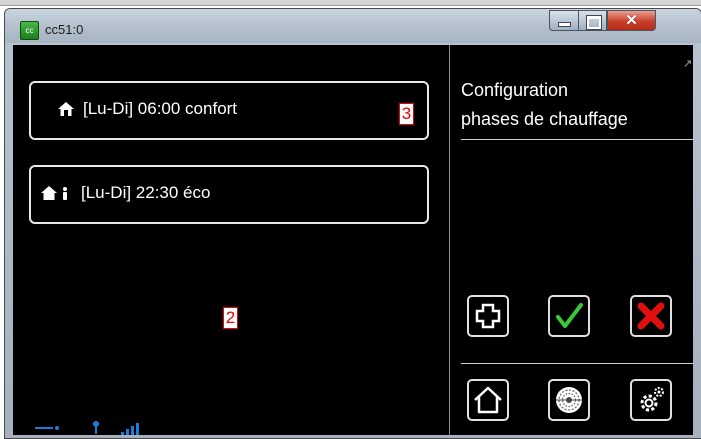 Image resolution: width=701 pixels, height=439 pixels. I want to click on window-title: cc51:0, so click(64, 29).